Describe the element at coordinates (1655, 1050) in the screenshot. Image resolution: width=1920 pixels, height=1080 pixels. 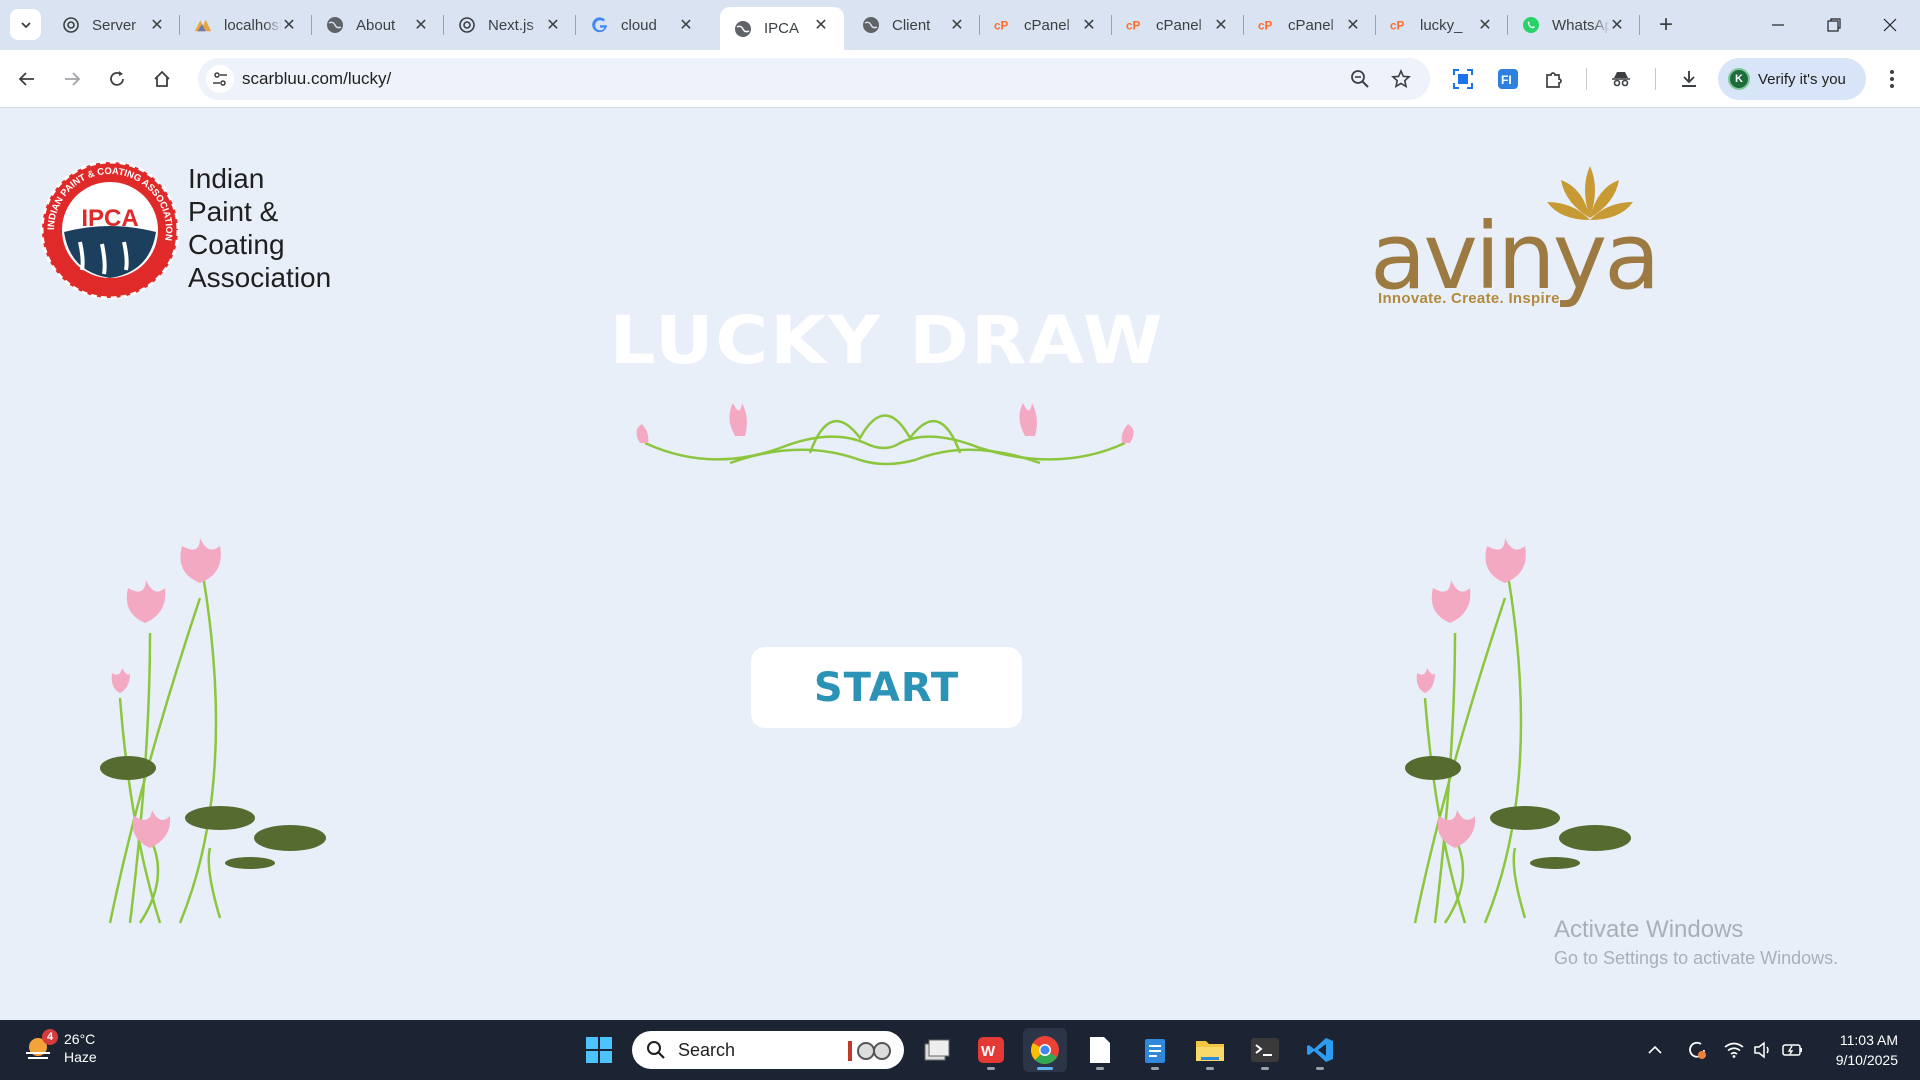
I see `show-hidden-icons-button` at that location.